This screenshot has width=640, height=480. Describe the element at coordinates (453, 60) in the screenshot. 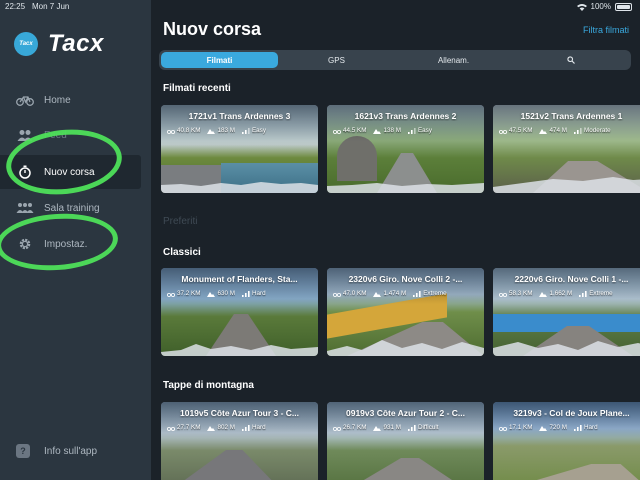

I see `tab-allenam: Allenam.` at that location.